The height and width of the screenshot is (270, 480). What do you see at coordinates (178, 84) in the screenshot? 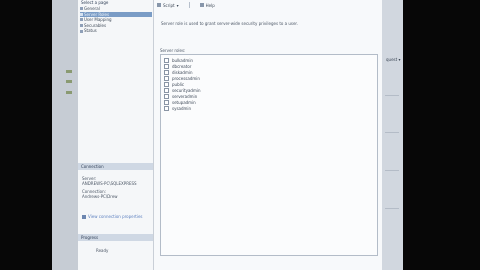
I see `role-label: public` at bounding box center [178, 84].